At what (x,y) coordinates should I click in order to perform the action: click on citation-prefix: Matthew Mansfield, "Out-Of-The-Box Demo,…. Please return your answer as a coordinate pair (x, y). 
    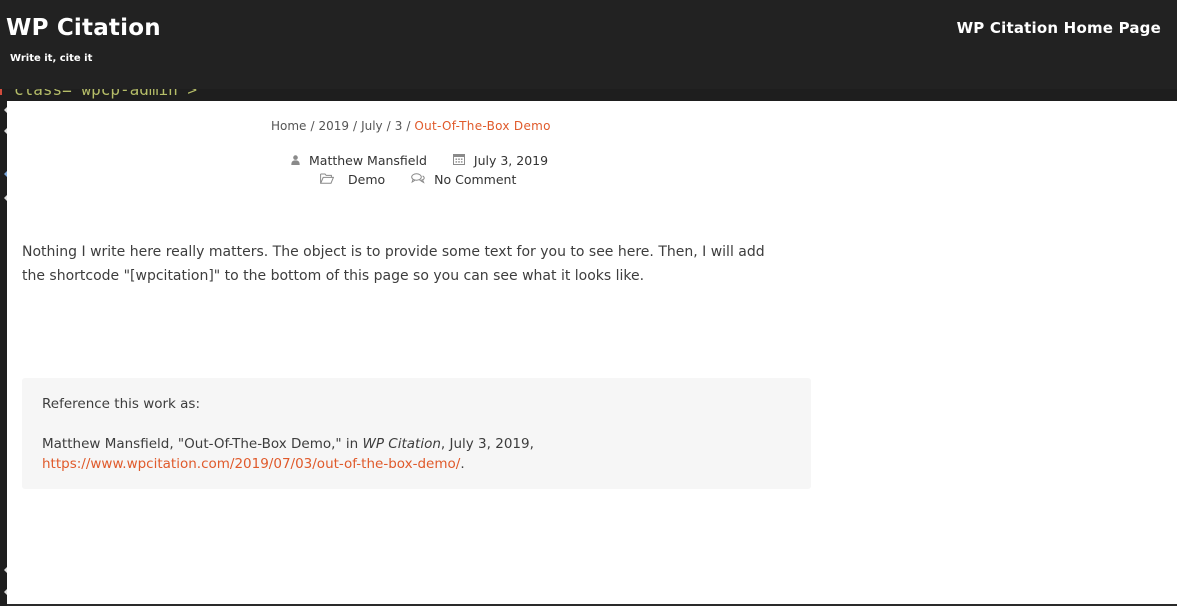
    Looking at the image, I should click on (202, 444).